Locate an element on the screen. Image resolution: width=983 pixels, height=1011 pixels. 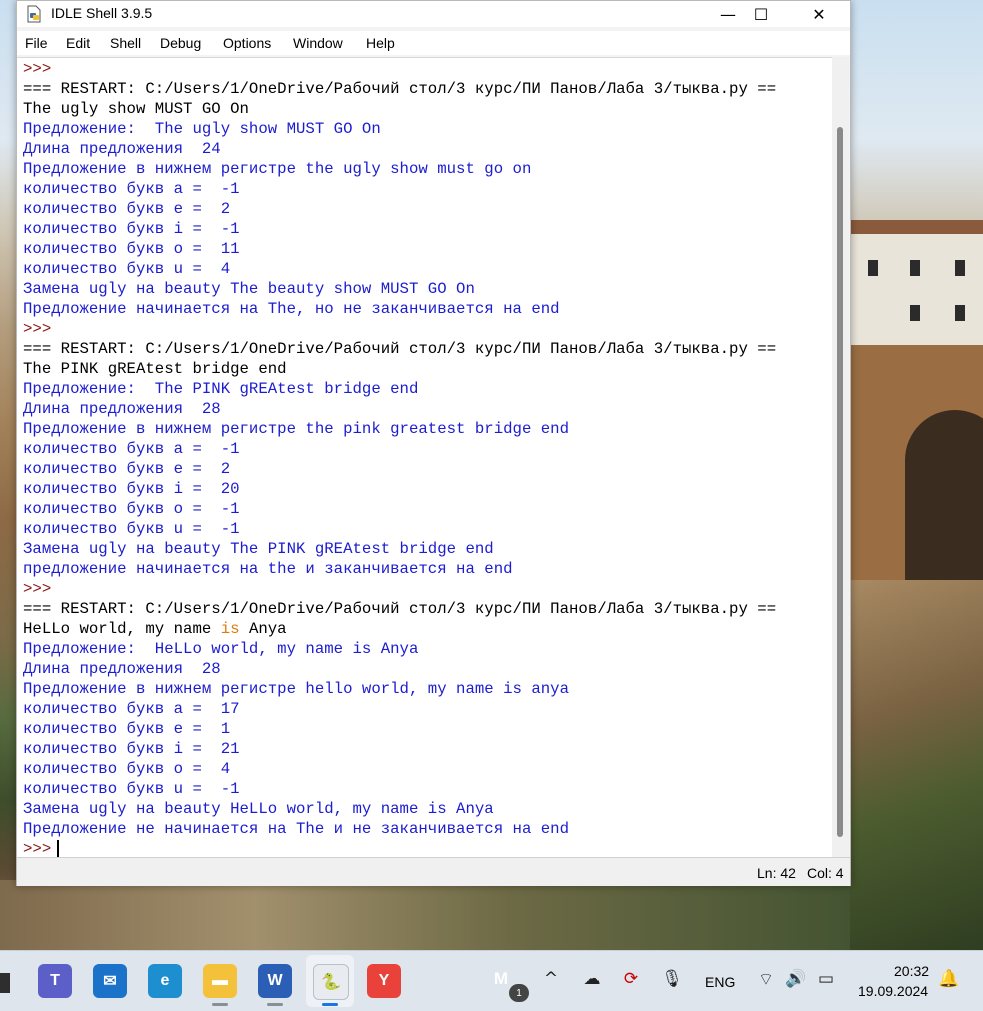
edge-icon: e is located at coordinates (165, 981).